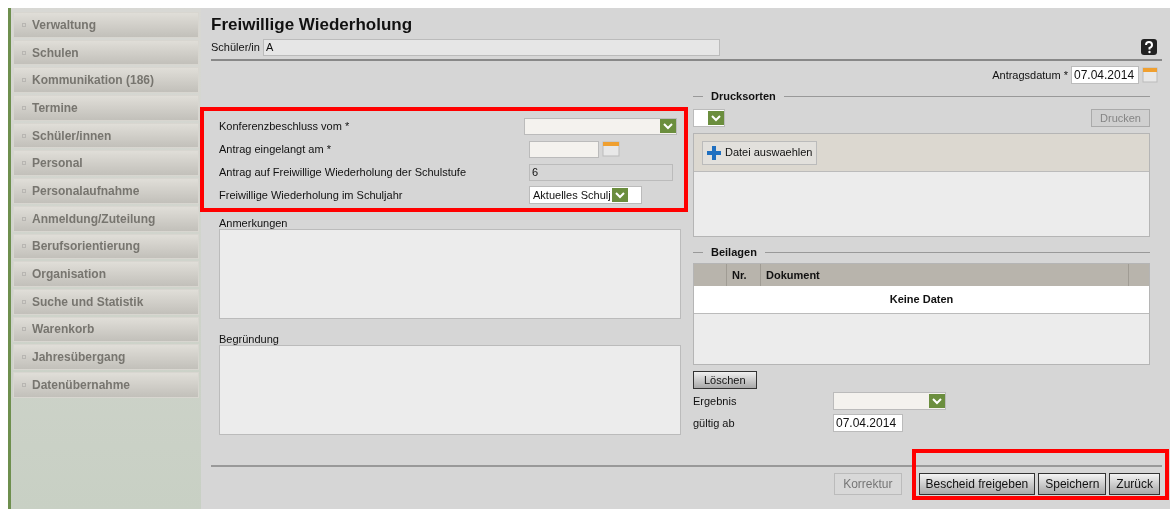  I want to click on sidebar-item: Organisation, so click(106, 274).